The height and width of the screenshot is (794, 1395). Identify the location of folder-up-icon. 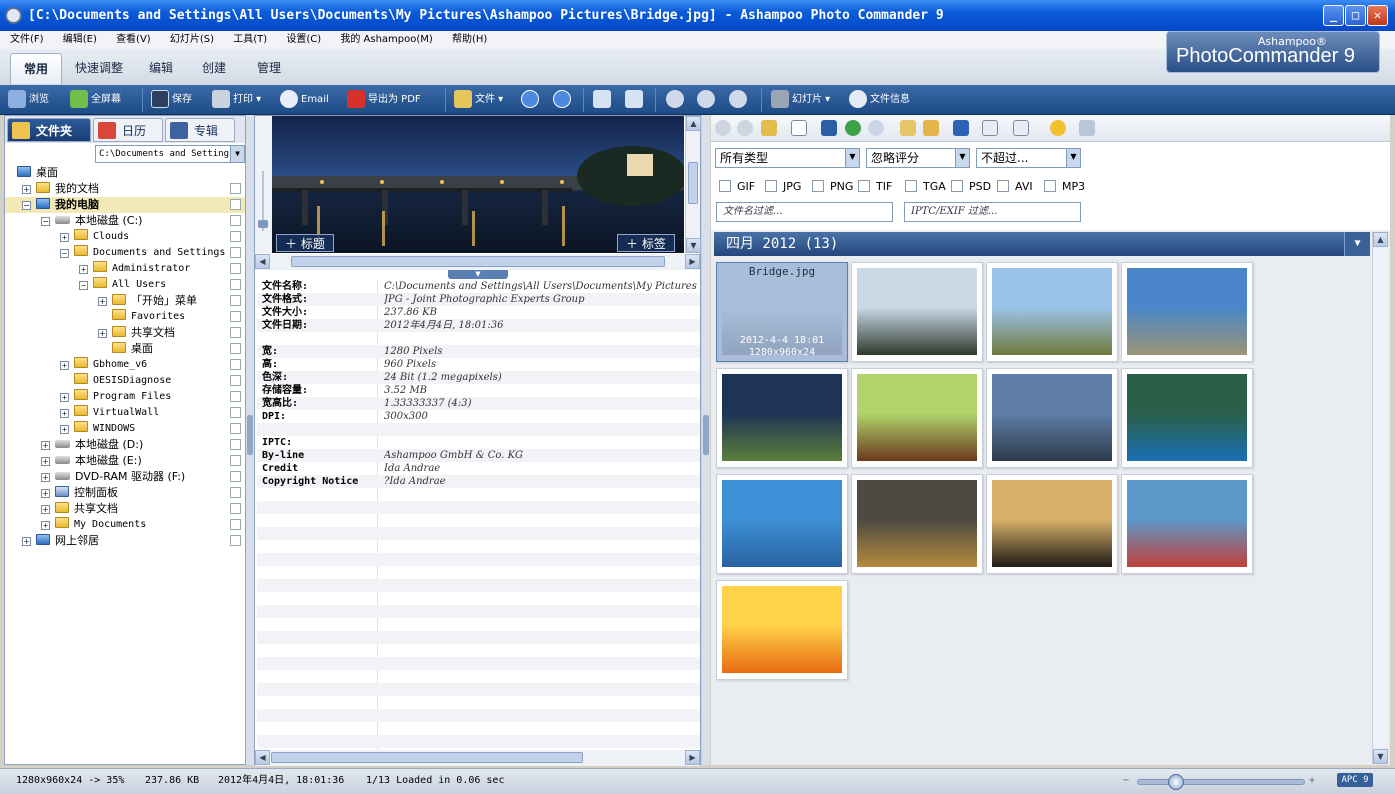
(769, 128).